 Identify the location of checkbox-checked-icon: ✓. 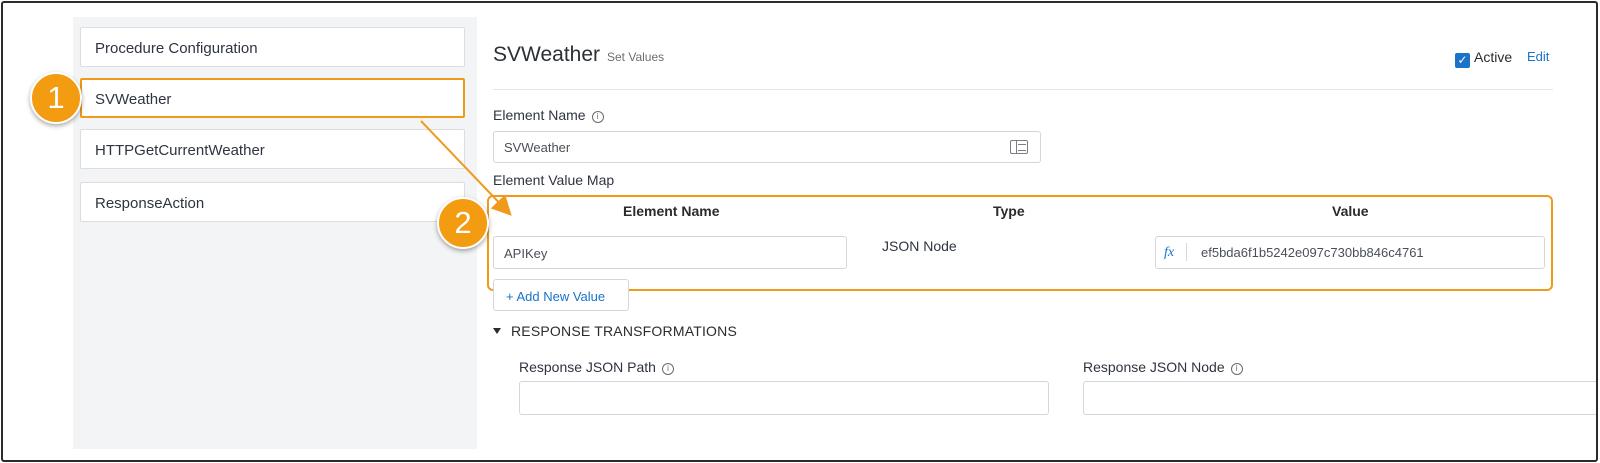
(1462, 60).